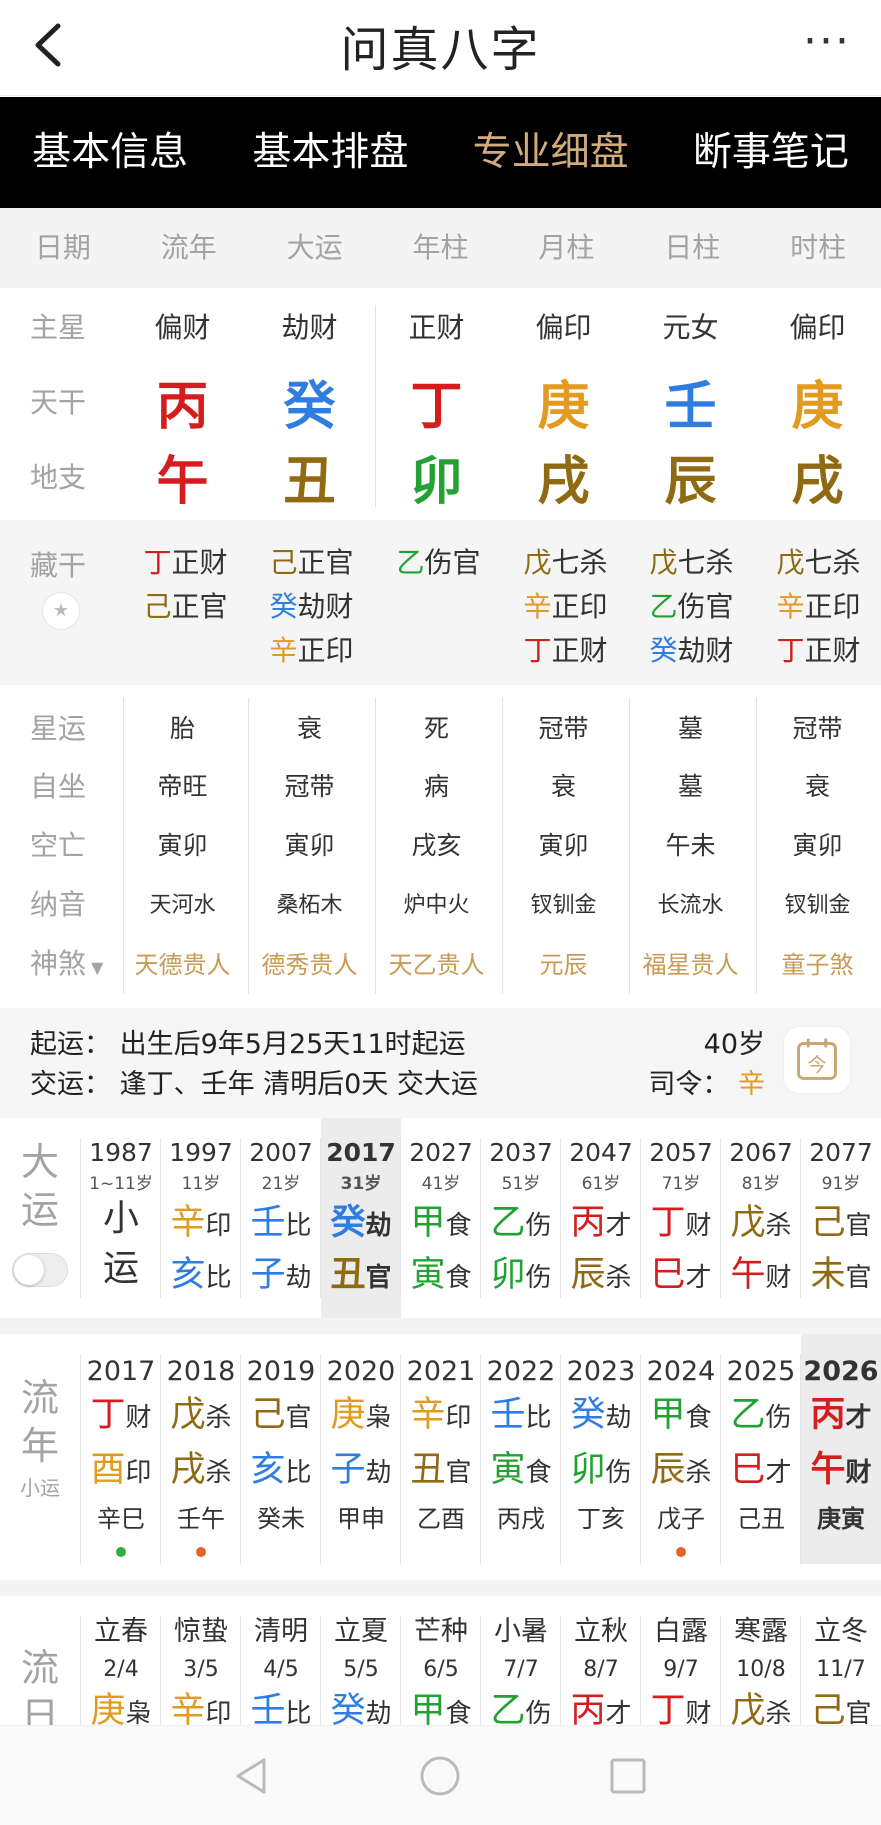  Describe the element at coordinates (201, 1661) in the screenshot. I see `liuyue-column: 惊蛰 3/5 辛印` at that location.